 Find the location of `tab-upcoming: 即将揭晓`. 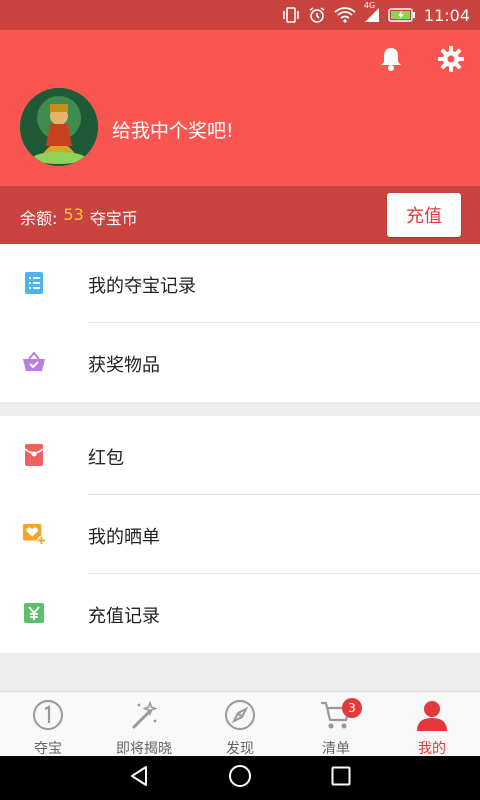

tab-upcoming: 即将揭晓 is located at coordinates (144, 724).